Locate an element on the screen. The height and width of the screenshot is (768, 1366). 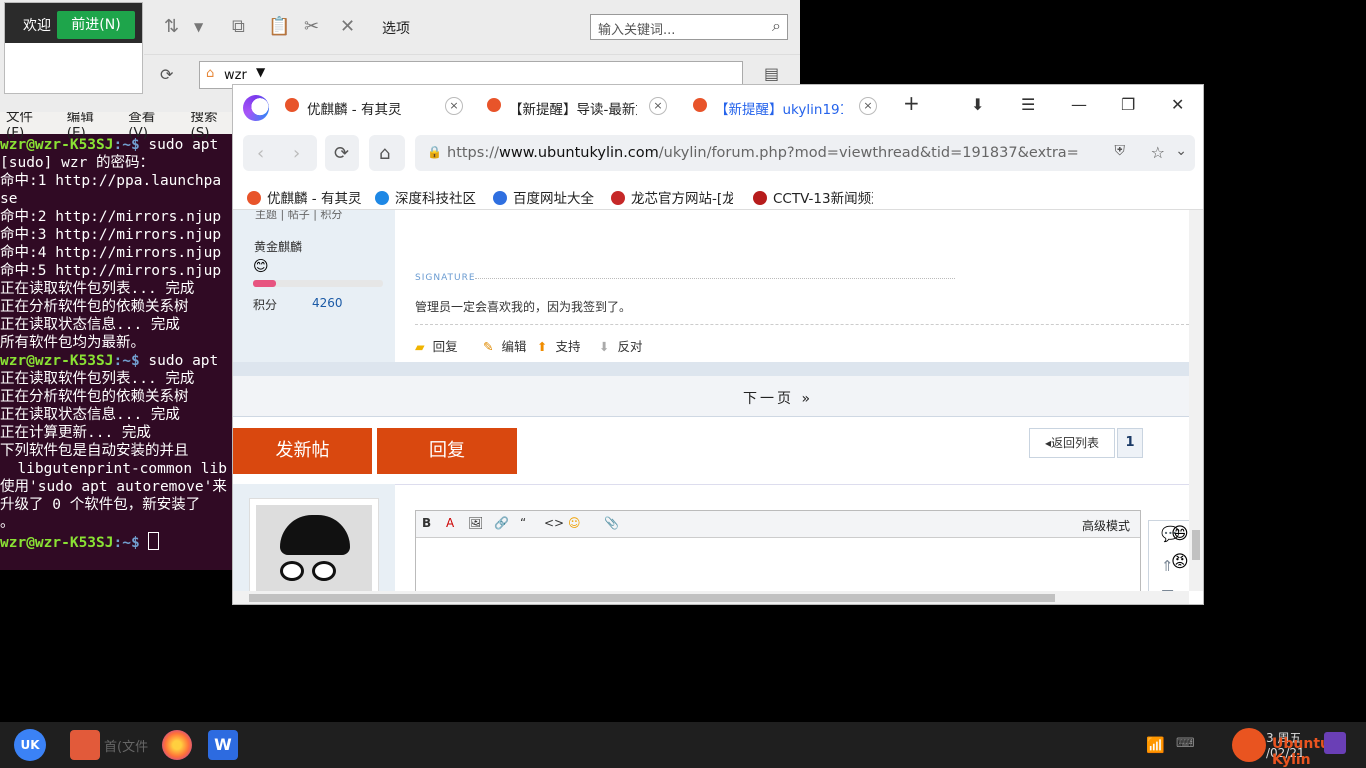
pencil-icon: ✎ is located at coordinates (488, 346).